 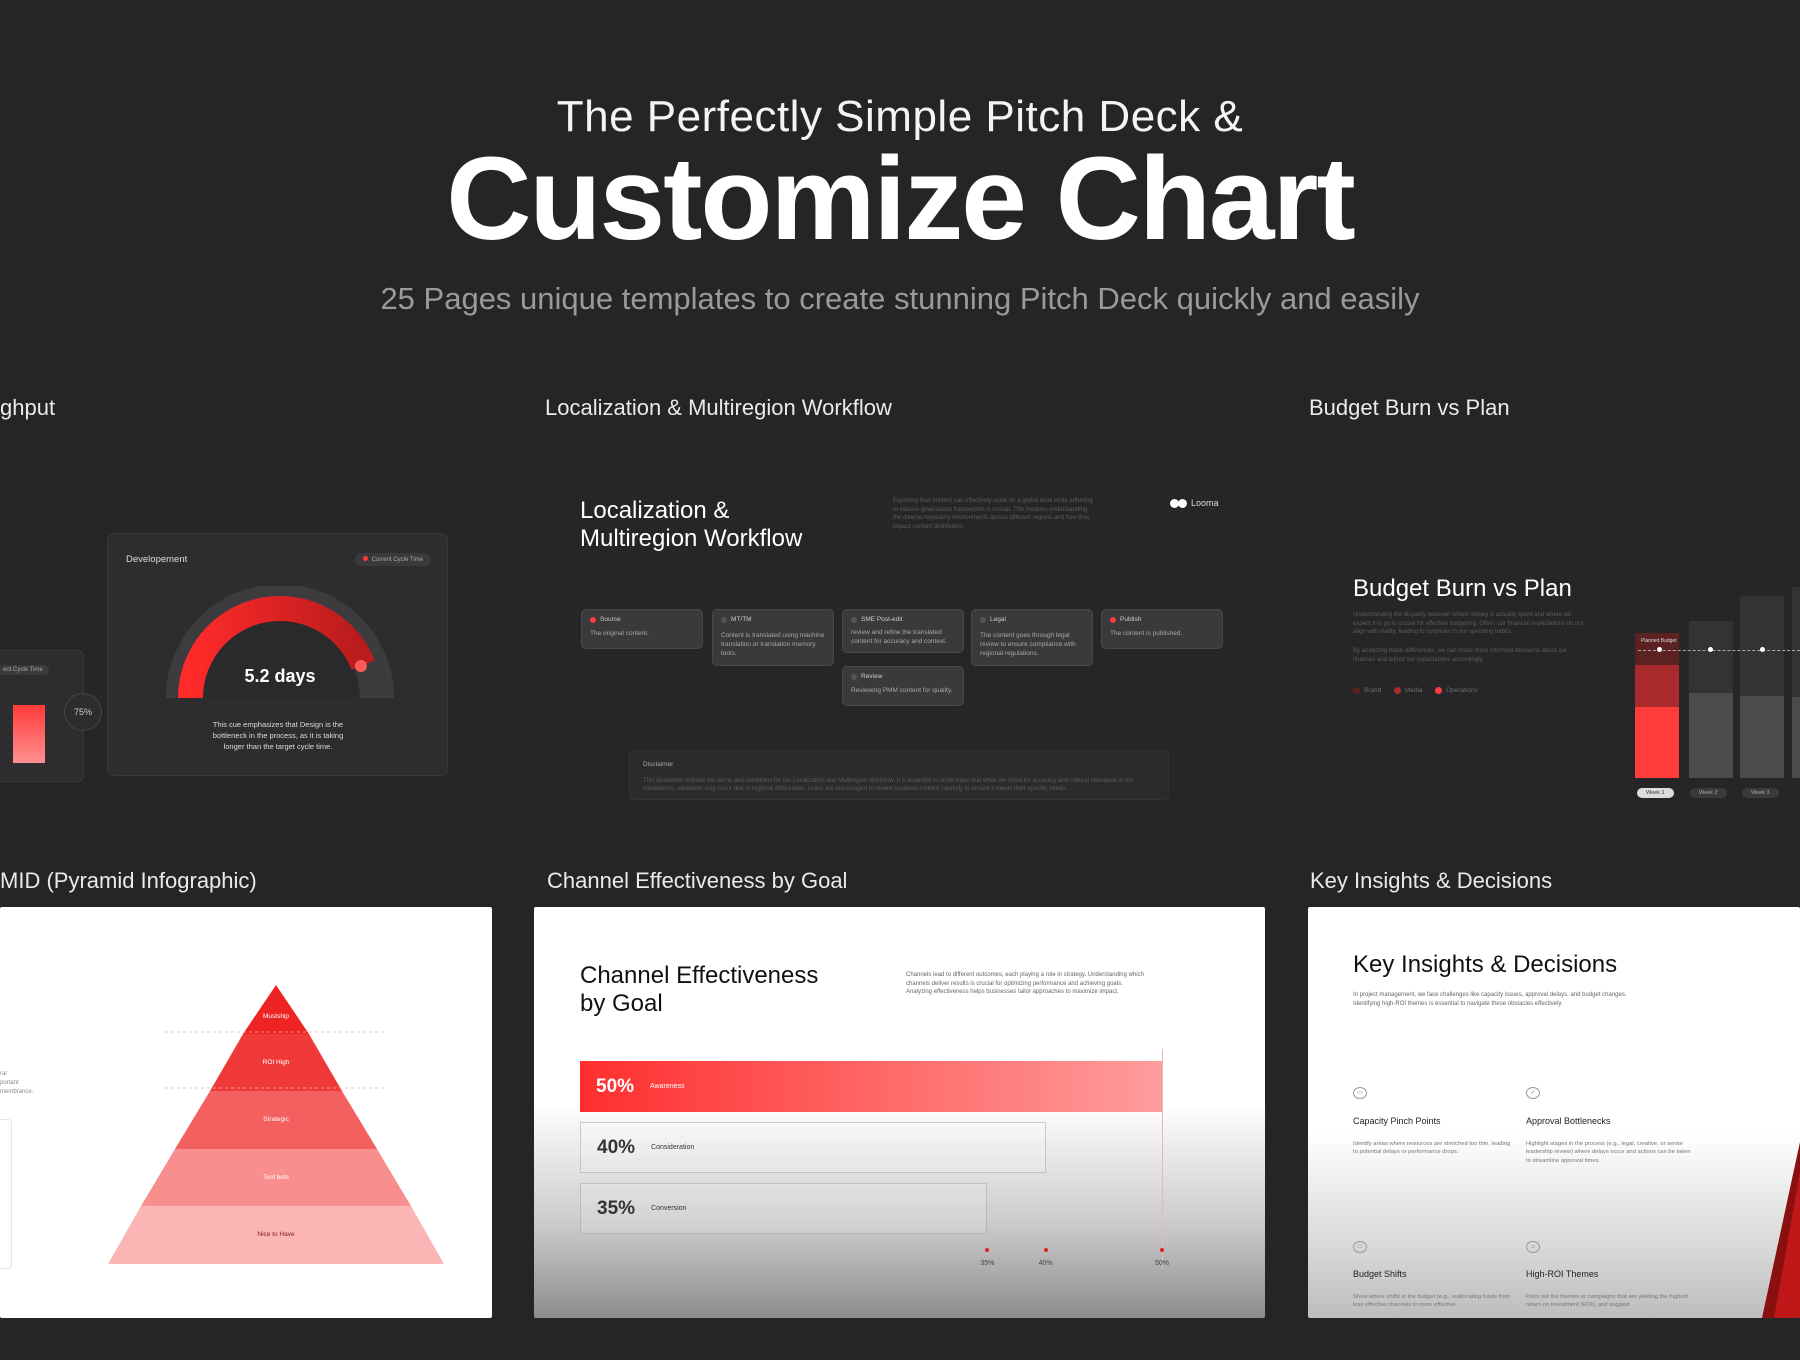 What do you see at coordinates (276, 1062) in the screenshot?
I see `pyramid-level-2: ROI High` at bounding box center [276, 1062].